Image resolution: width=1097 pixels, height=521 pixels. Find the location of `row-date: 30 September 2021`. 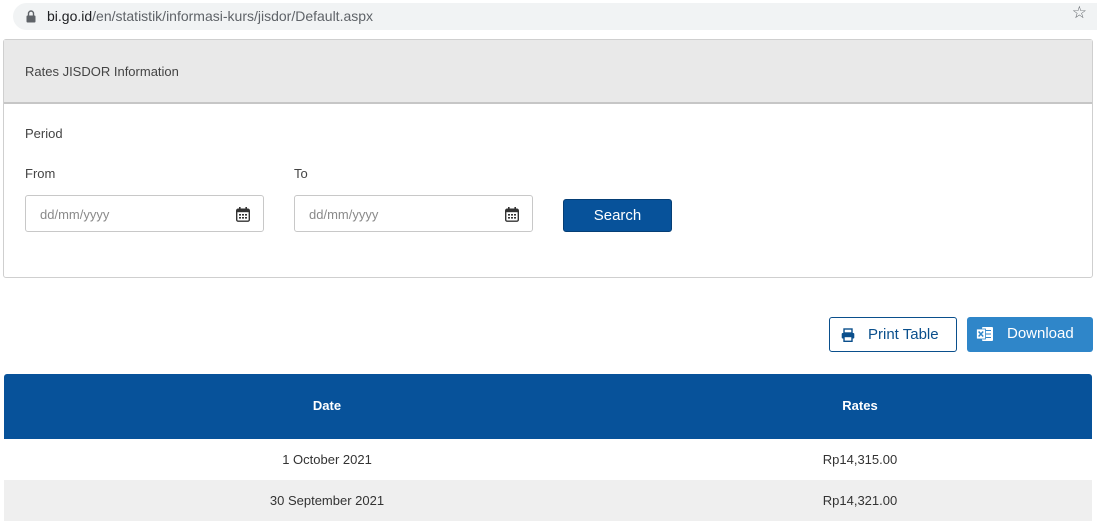

row-date: 30 September 2021 is located at coordinates (327, 500).